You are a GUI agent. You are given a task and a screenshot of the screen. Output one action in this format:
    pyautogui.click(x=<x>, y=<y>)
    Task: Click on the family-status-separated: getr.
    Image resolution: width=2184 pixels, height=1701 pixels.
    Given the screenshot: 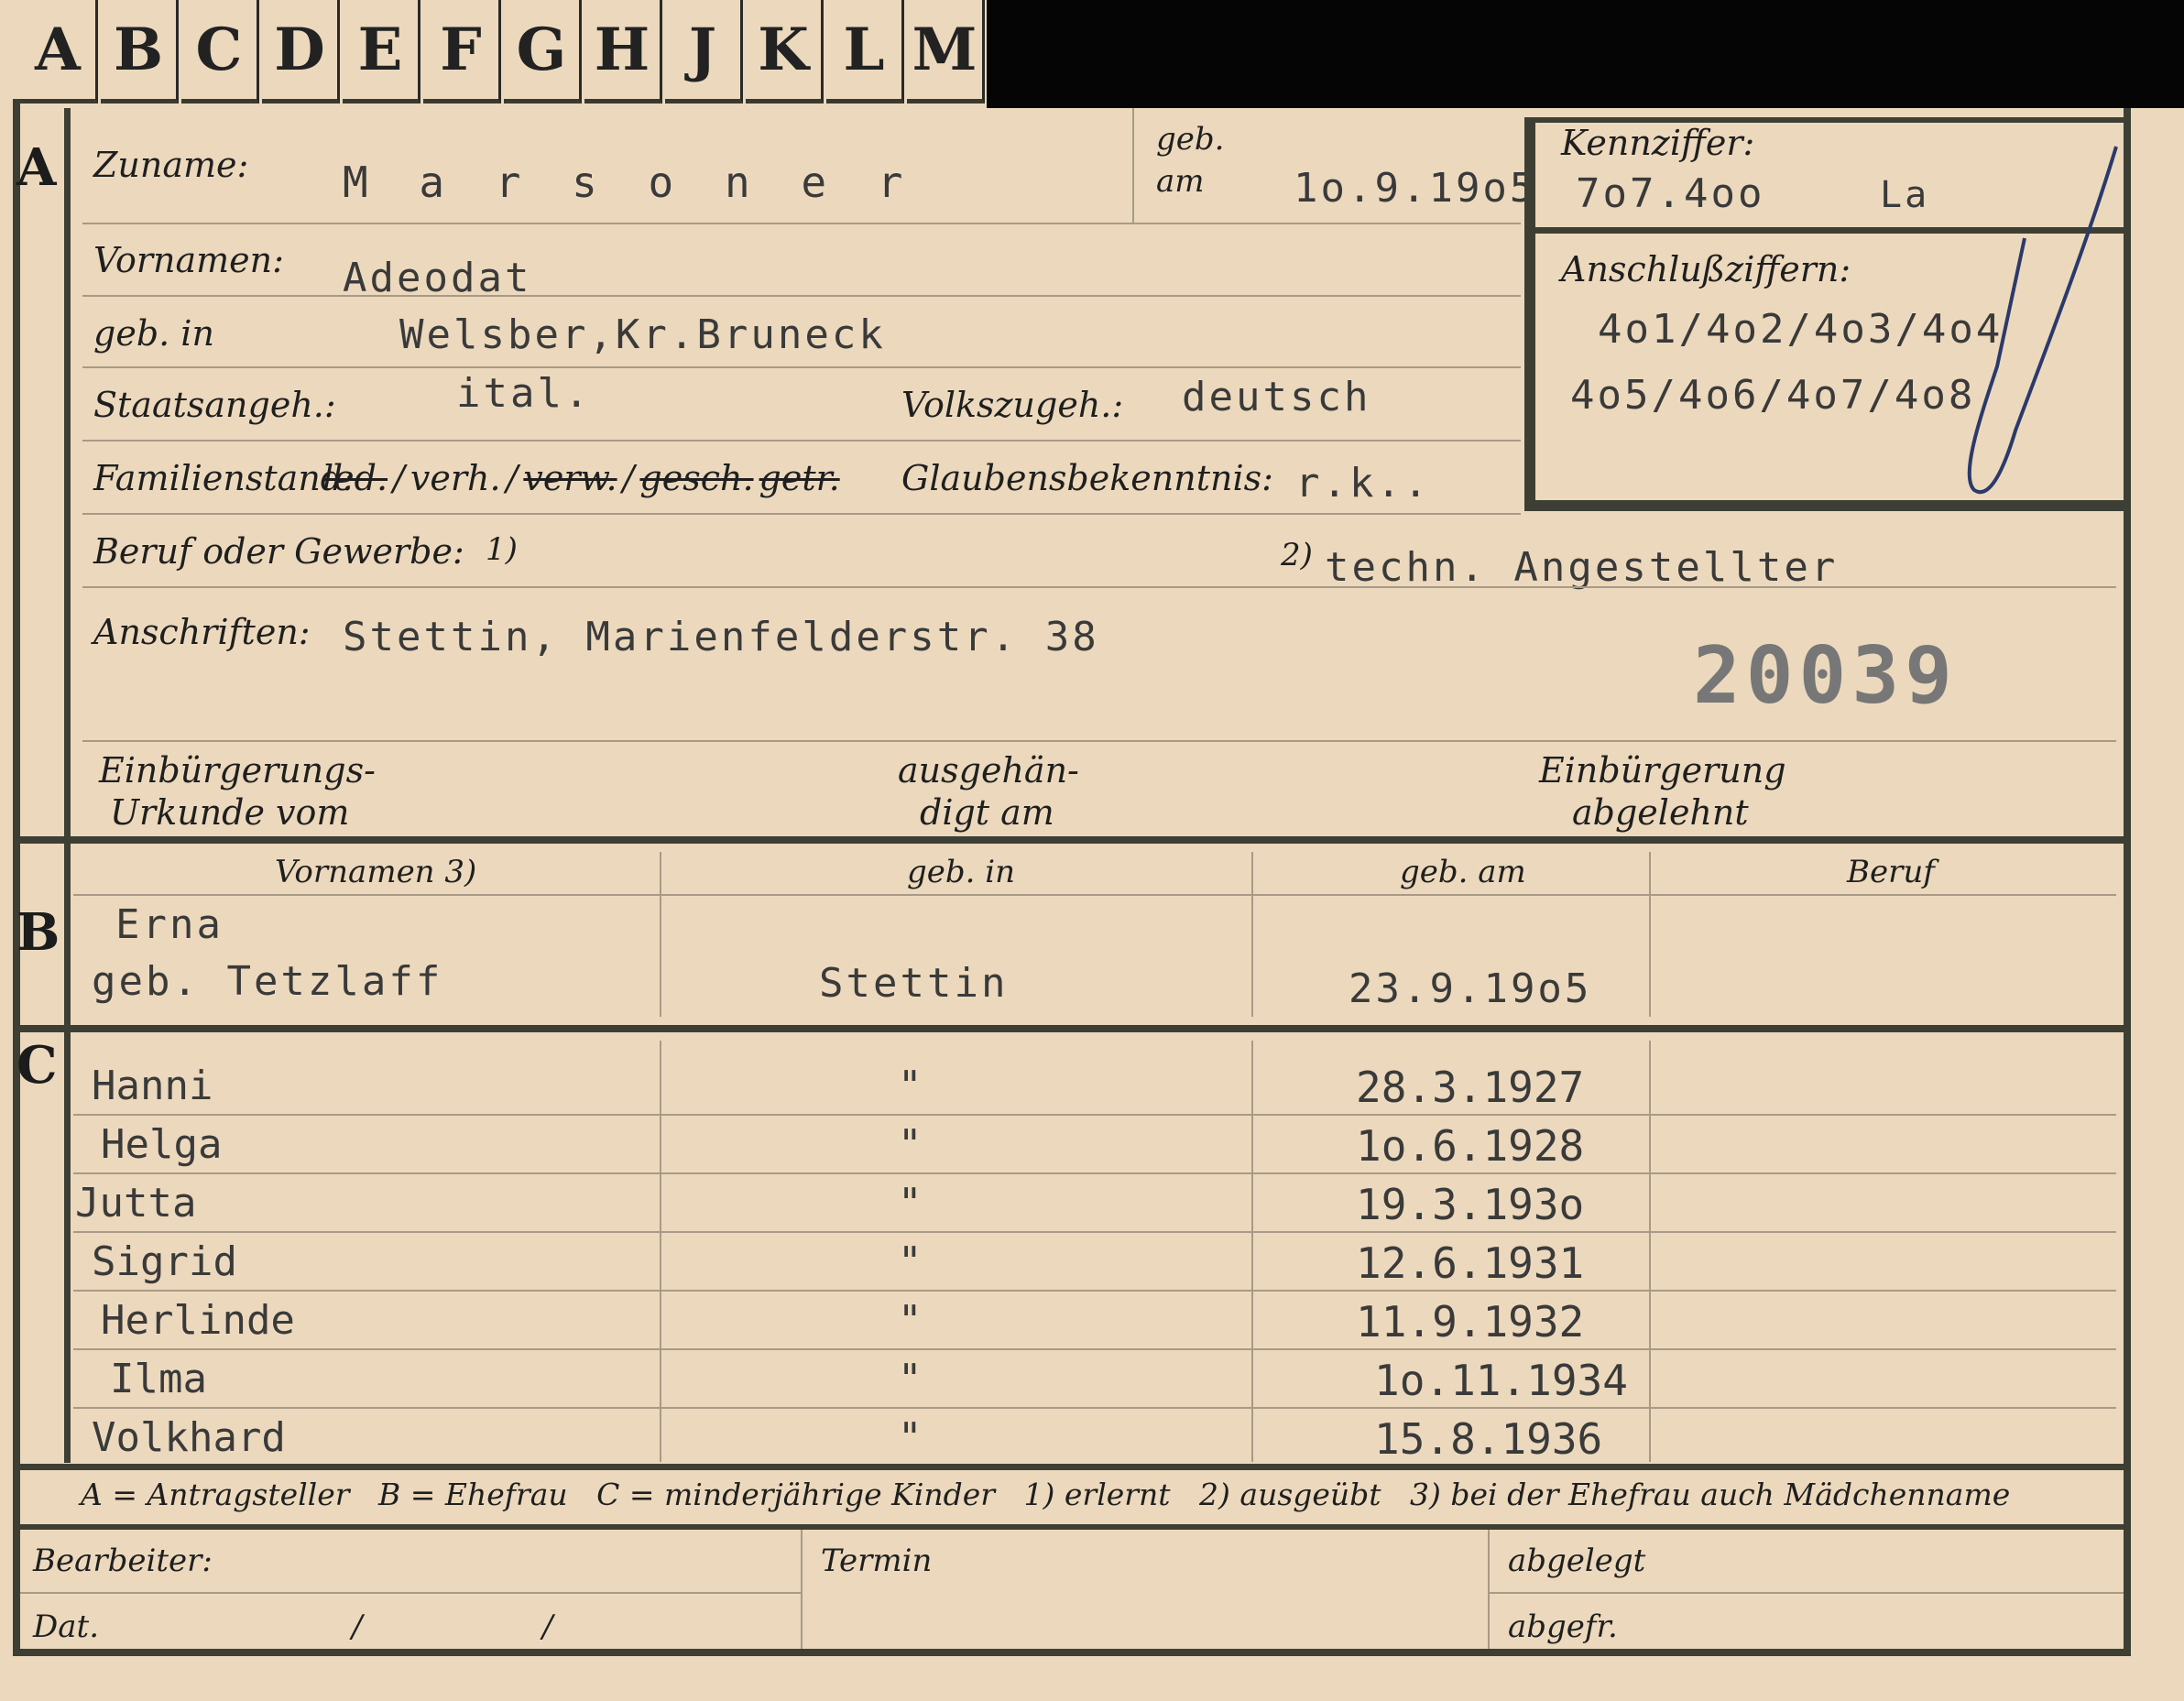 What is the action you would take?
    pyautogui.click(x=799, y=478)
    